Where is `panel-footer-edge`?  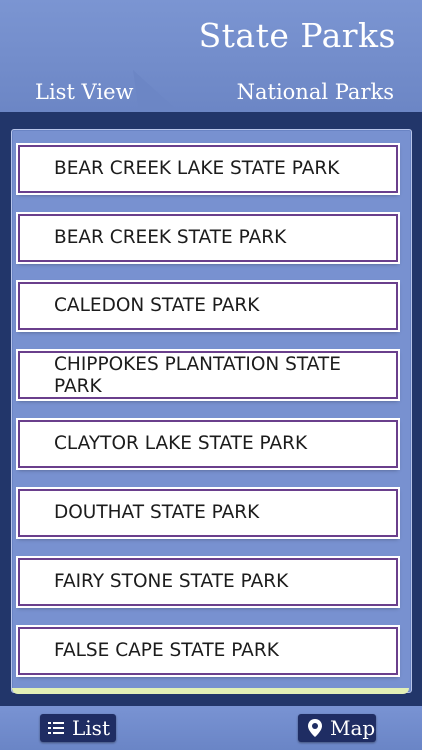
panel-footer-edge is located at coordinates (210, 691).